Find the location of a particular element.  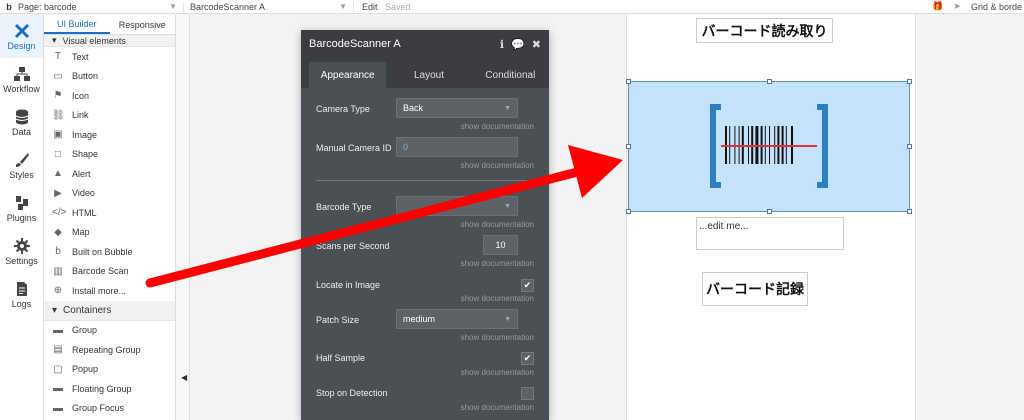

palette-item-label: Icon is located at coordinates (81, 95).